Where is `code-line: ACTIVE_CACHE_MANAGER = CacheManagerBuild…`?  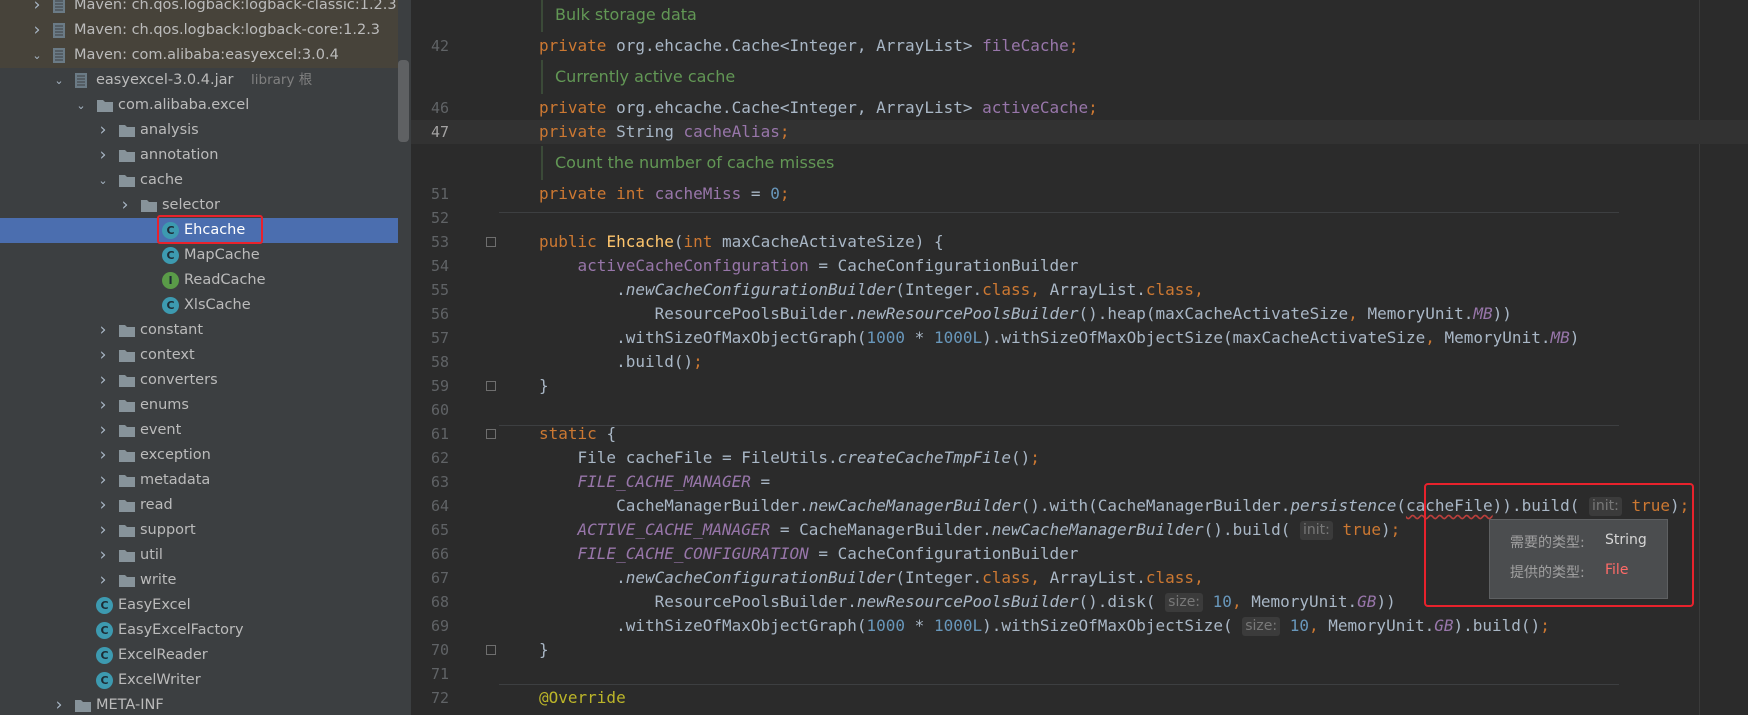
code-line: ACTIVE_CACHE_MANAGER = CacheManagerBuild… is located at coordinates (969, 530).